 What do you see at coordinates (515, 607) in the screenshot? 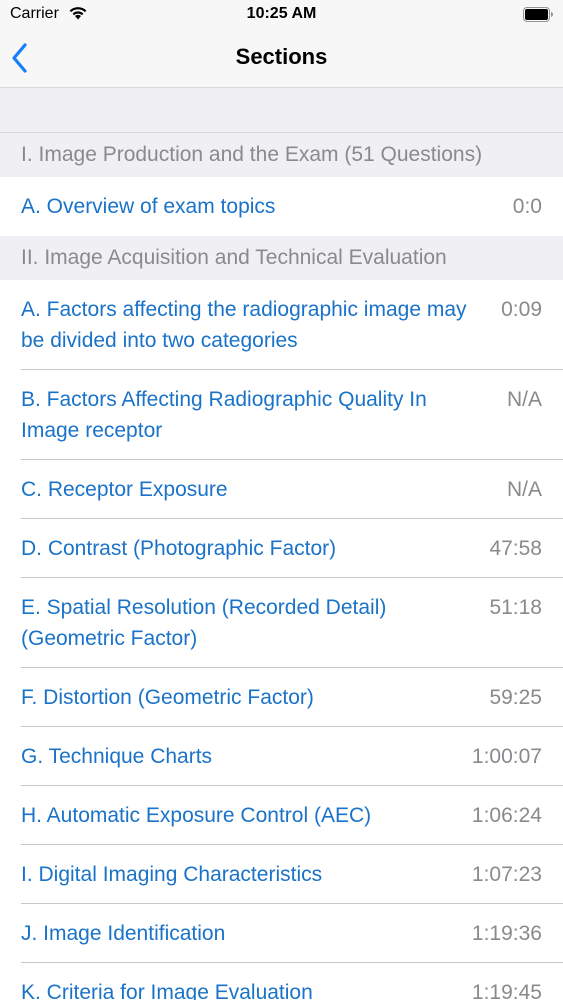
I see `section-row-duration: 51:18` at bounding box center [515, 607].